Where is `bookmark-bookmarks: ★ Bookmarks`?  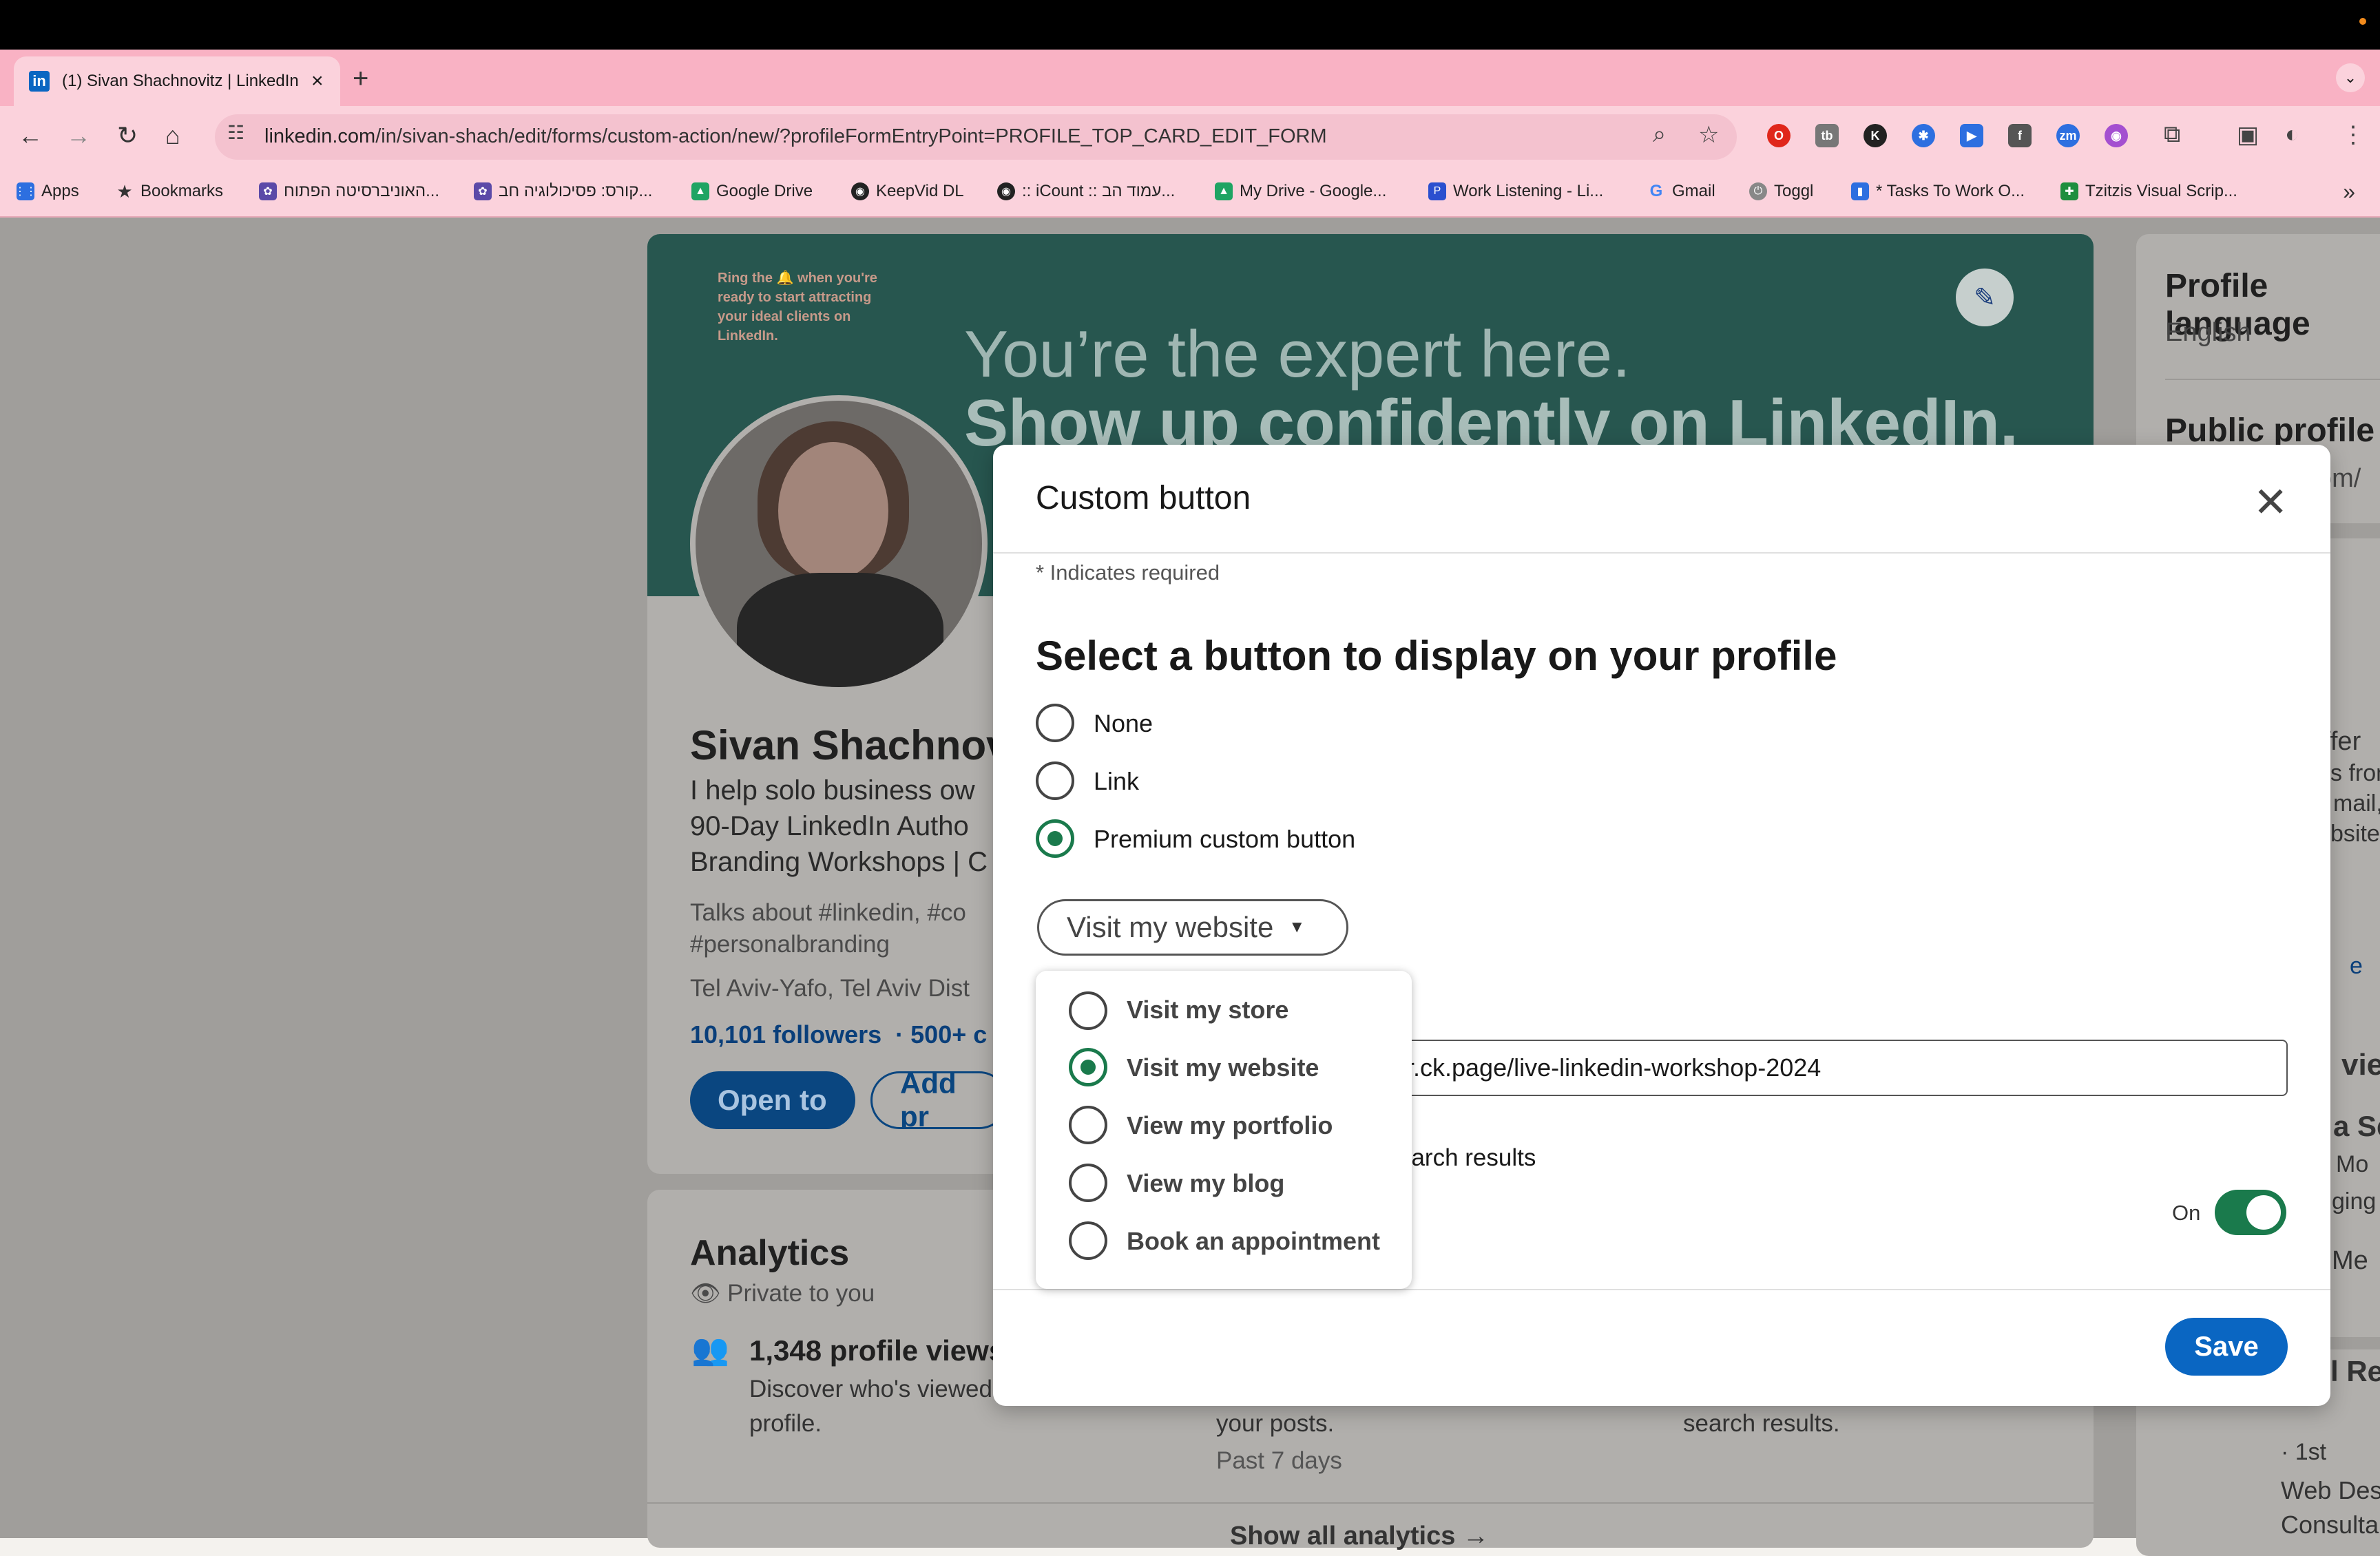 bookmark-bookmarks: ★ Bookmarks is located at coordinates (170, 191).